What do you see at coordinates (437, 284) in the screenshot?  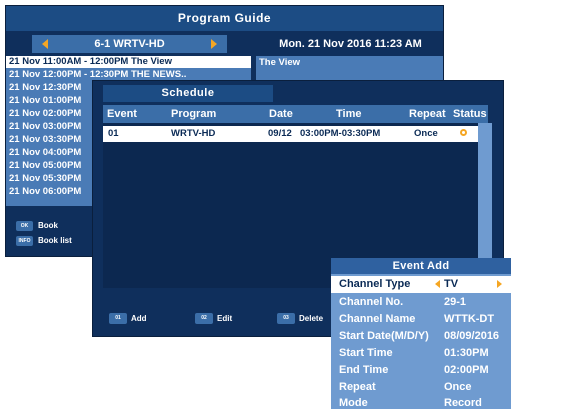 I see `arrow-left-icon` at bounding box center [437, 284].